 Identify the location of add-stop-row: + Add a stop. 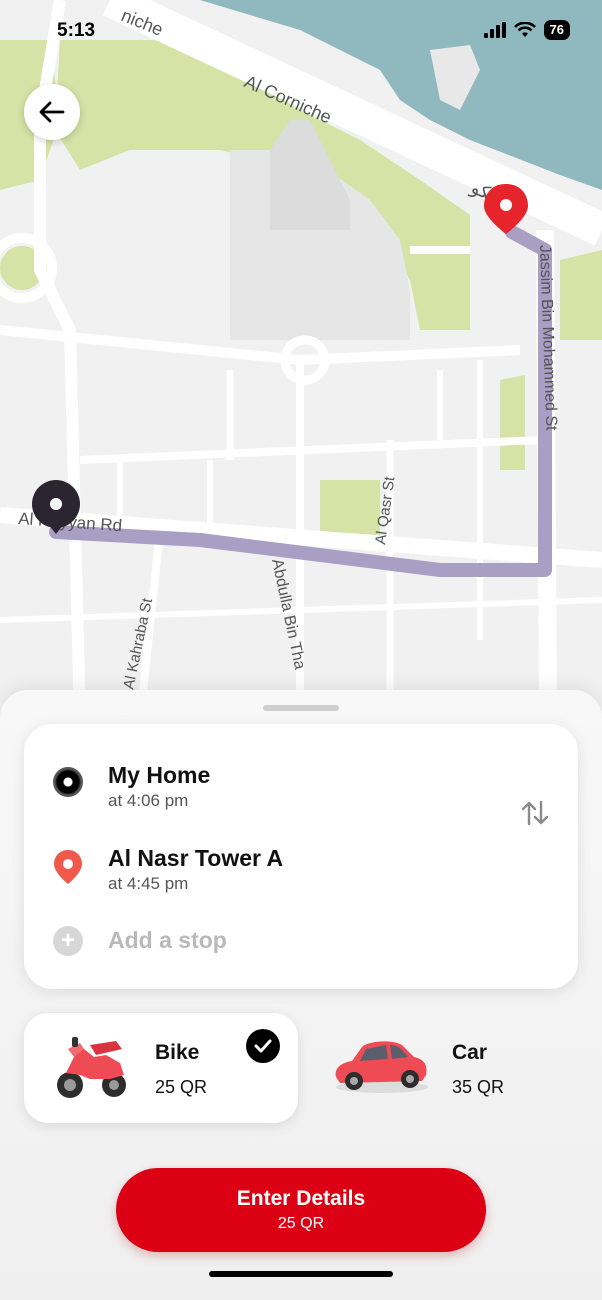
(140, 941).